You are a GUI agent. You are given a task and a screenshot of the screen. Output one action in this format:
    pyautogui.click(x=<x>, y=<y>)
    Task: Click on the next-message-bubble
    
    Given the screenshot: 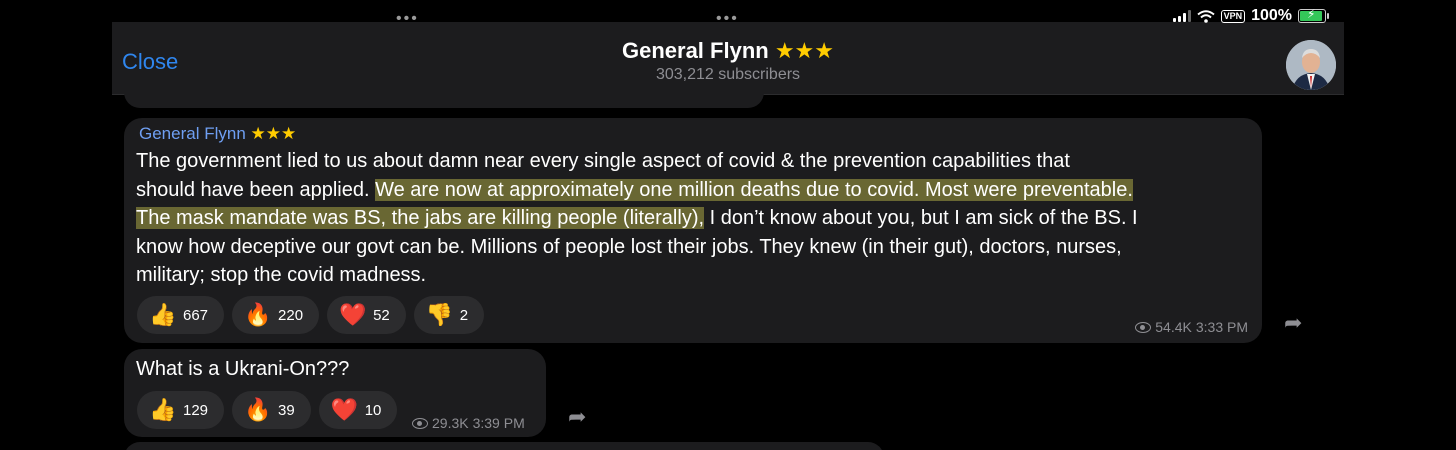 What is the action you would take?
    pyautogui.click(x=504, y=446)
    